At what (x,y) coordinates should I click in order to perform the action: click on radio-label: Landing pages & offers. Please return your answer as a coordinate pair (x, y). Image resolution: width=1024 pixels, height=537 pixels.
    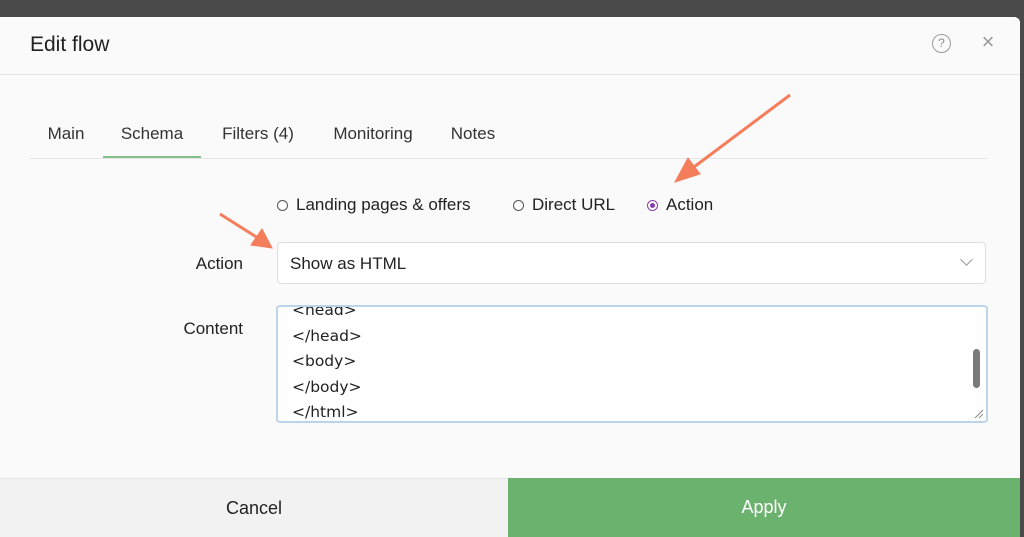
    Looking at the image, I should click on (383, 204).